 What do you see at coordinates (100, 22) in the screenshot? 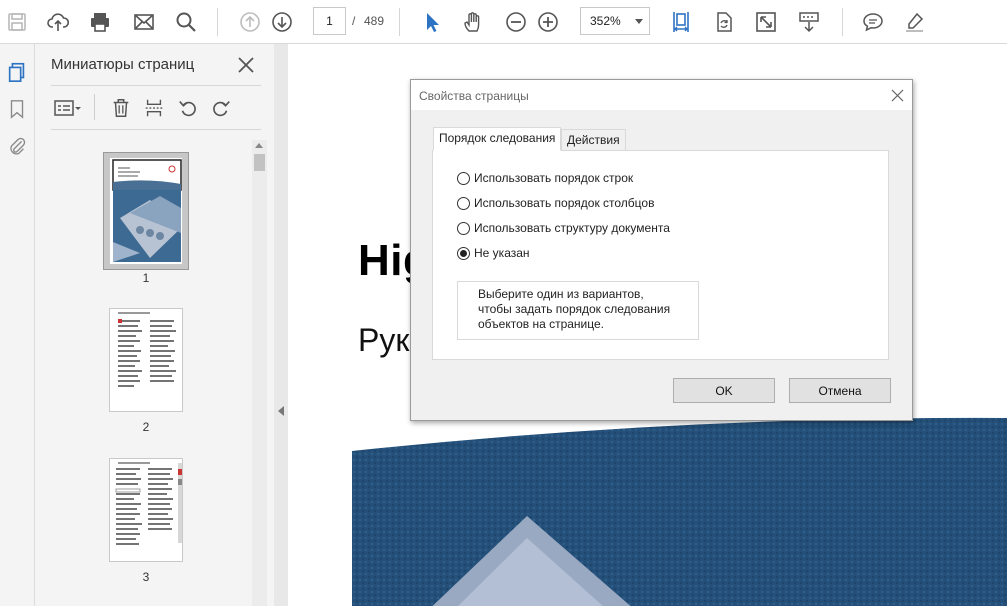
I see `print-icon` at bounding box center [100, 22].